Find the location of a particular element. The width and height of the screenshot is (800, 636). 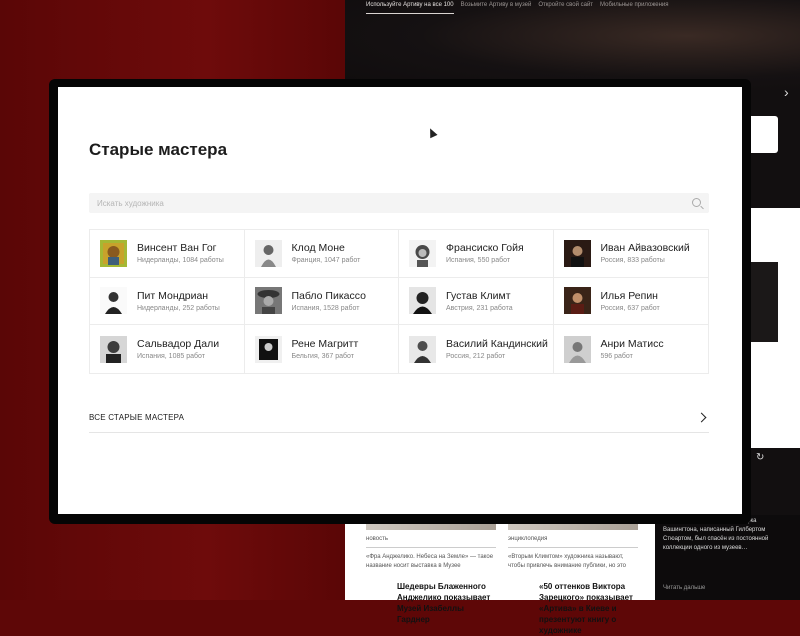

read-more-link: Читать дальше is located at coordinates (684, 588).